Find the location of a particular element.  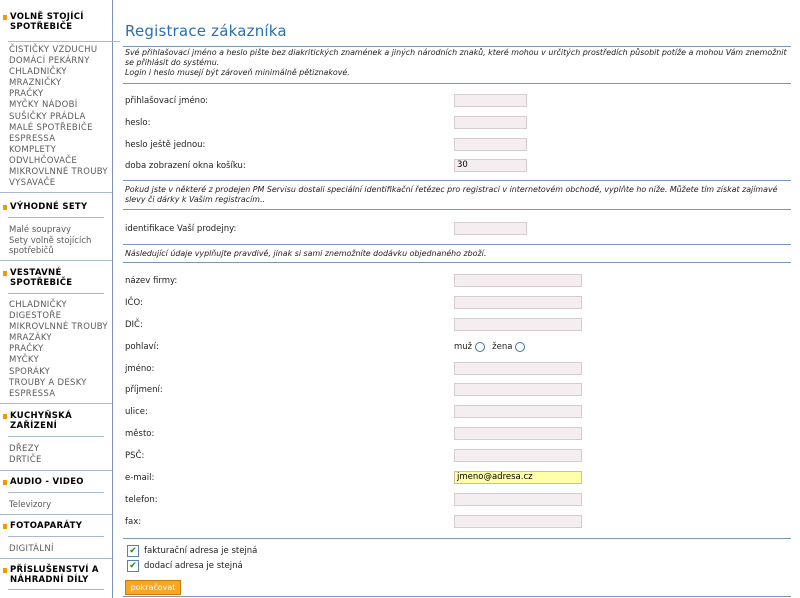

label-gender: pohlaví: is located at coordinates (142, 347).